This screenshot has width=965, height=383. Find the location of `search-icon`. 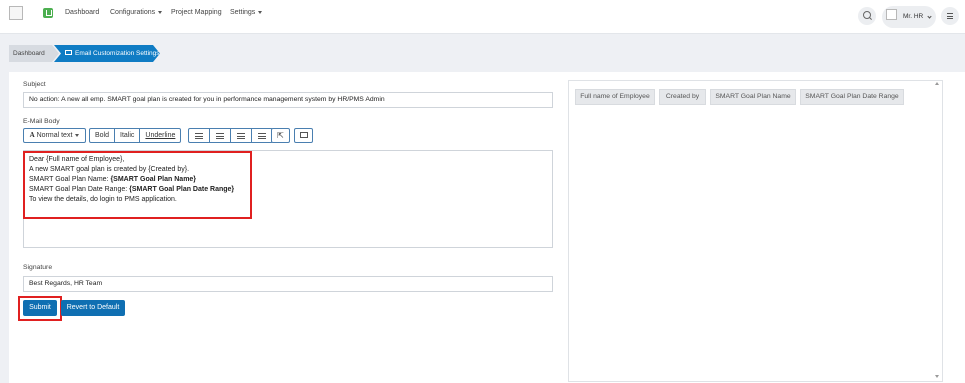

search-icon is located at coordinates (867, 16).